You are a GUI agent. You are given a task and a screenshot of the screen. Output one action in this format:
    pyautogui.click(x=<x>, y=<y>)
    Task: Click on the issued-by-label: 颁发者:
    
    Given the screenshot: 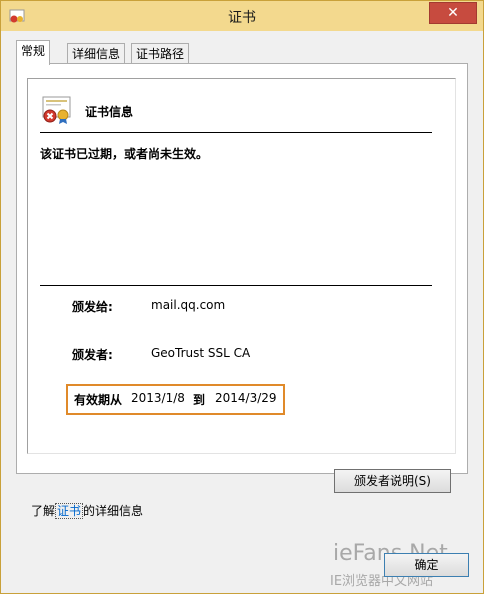 What is the action you would take?
    pyautogui.click(x=92, y=355)
    